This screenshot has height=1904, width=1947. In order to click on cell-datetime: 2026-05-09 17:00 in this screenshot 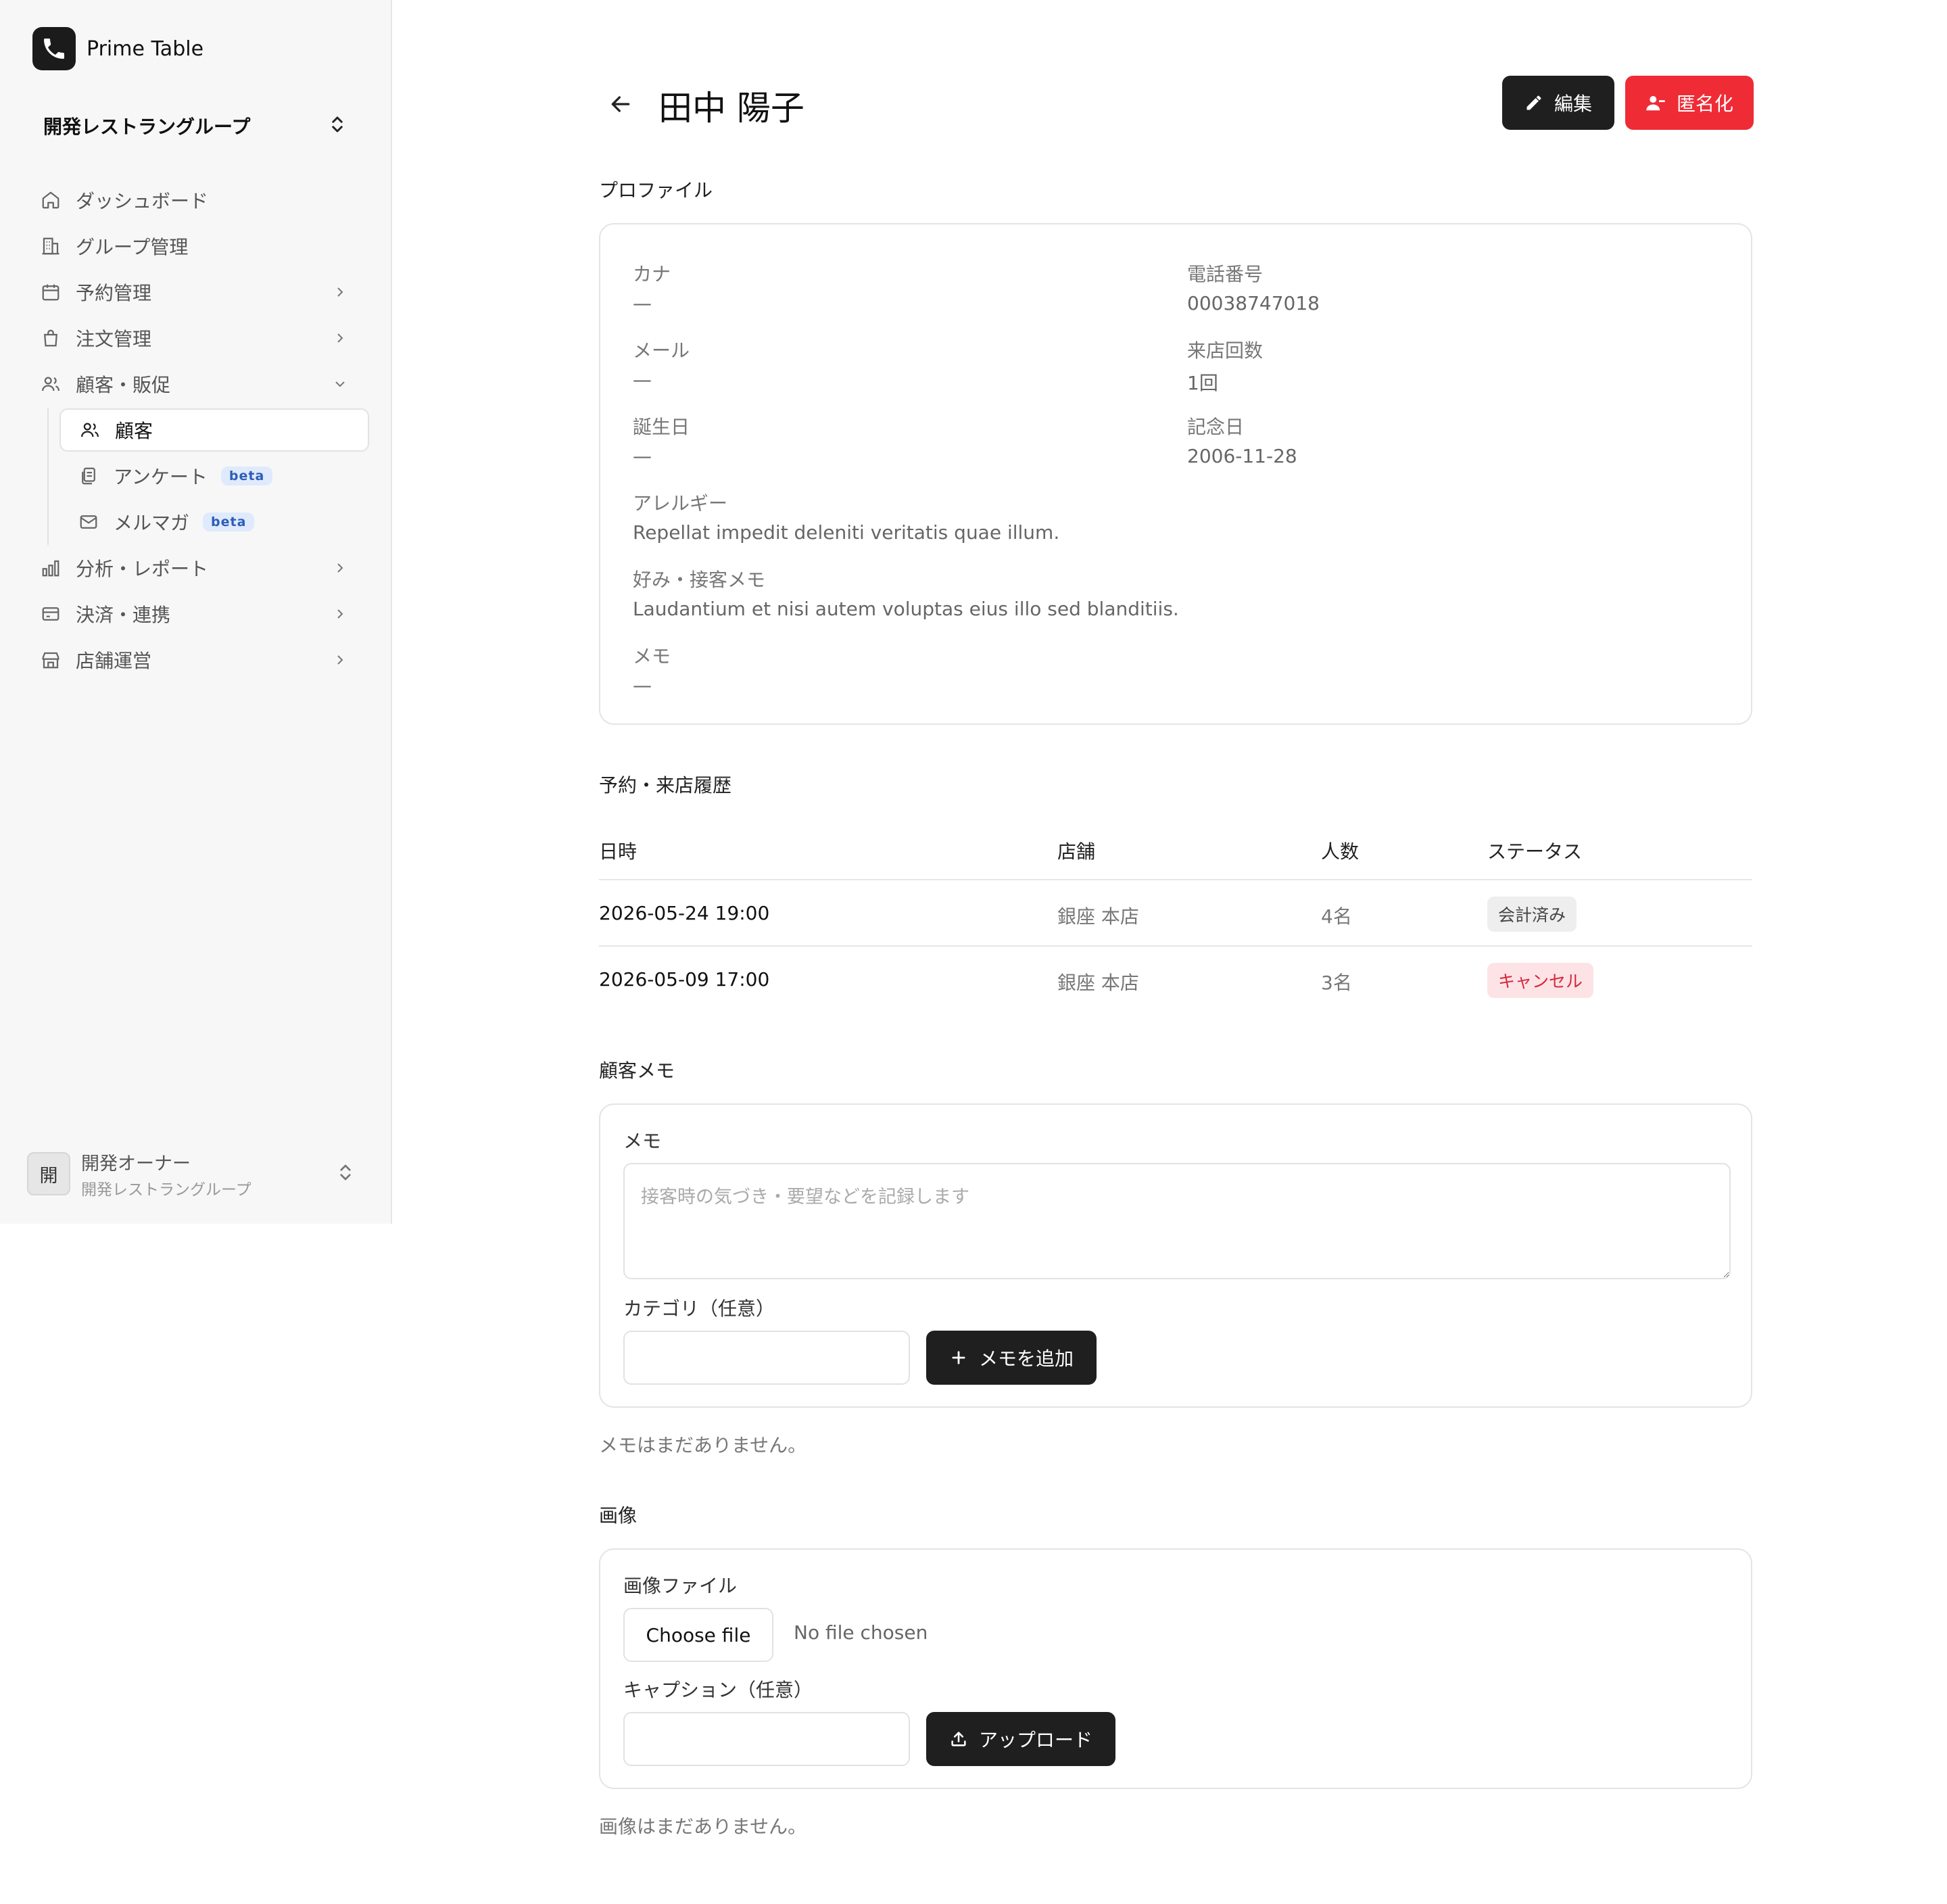, I will do `click(684, 980)`.